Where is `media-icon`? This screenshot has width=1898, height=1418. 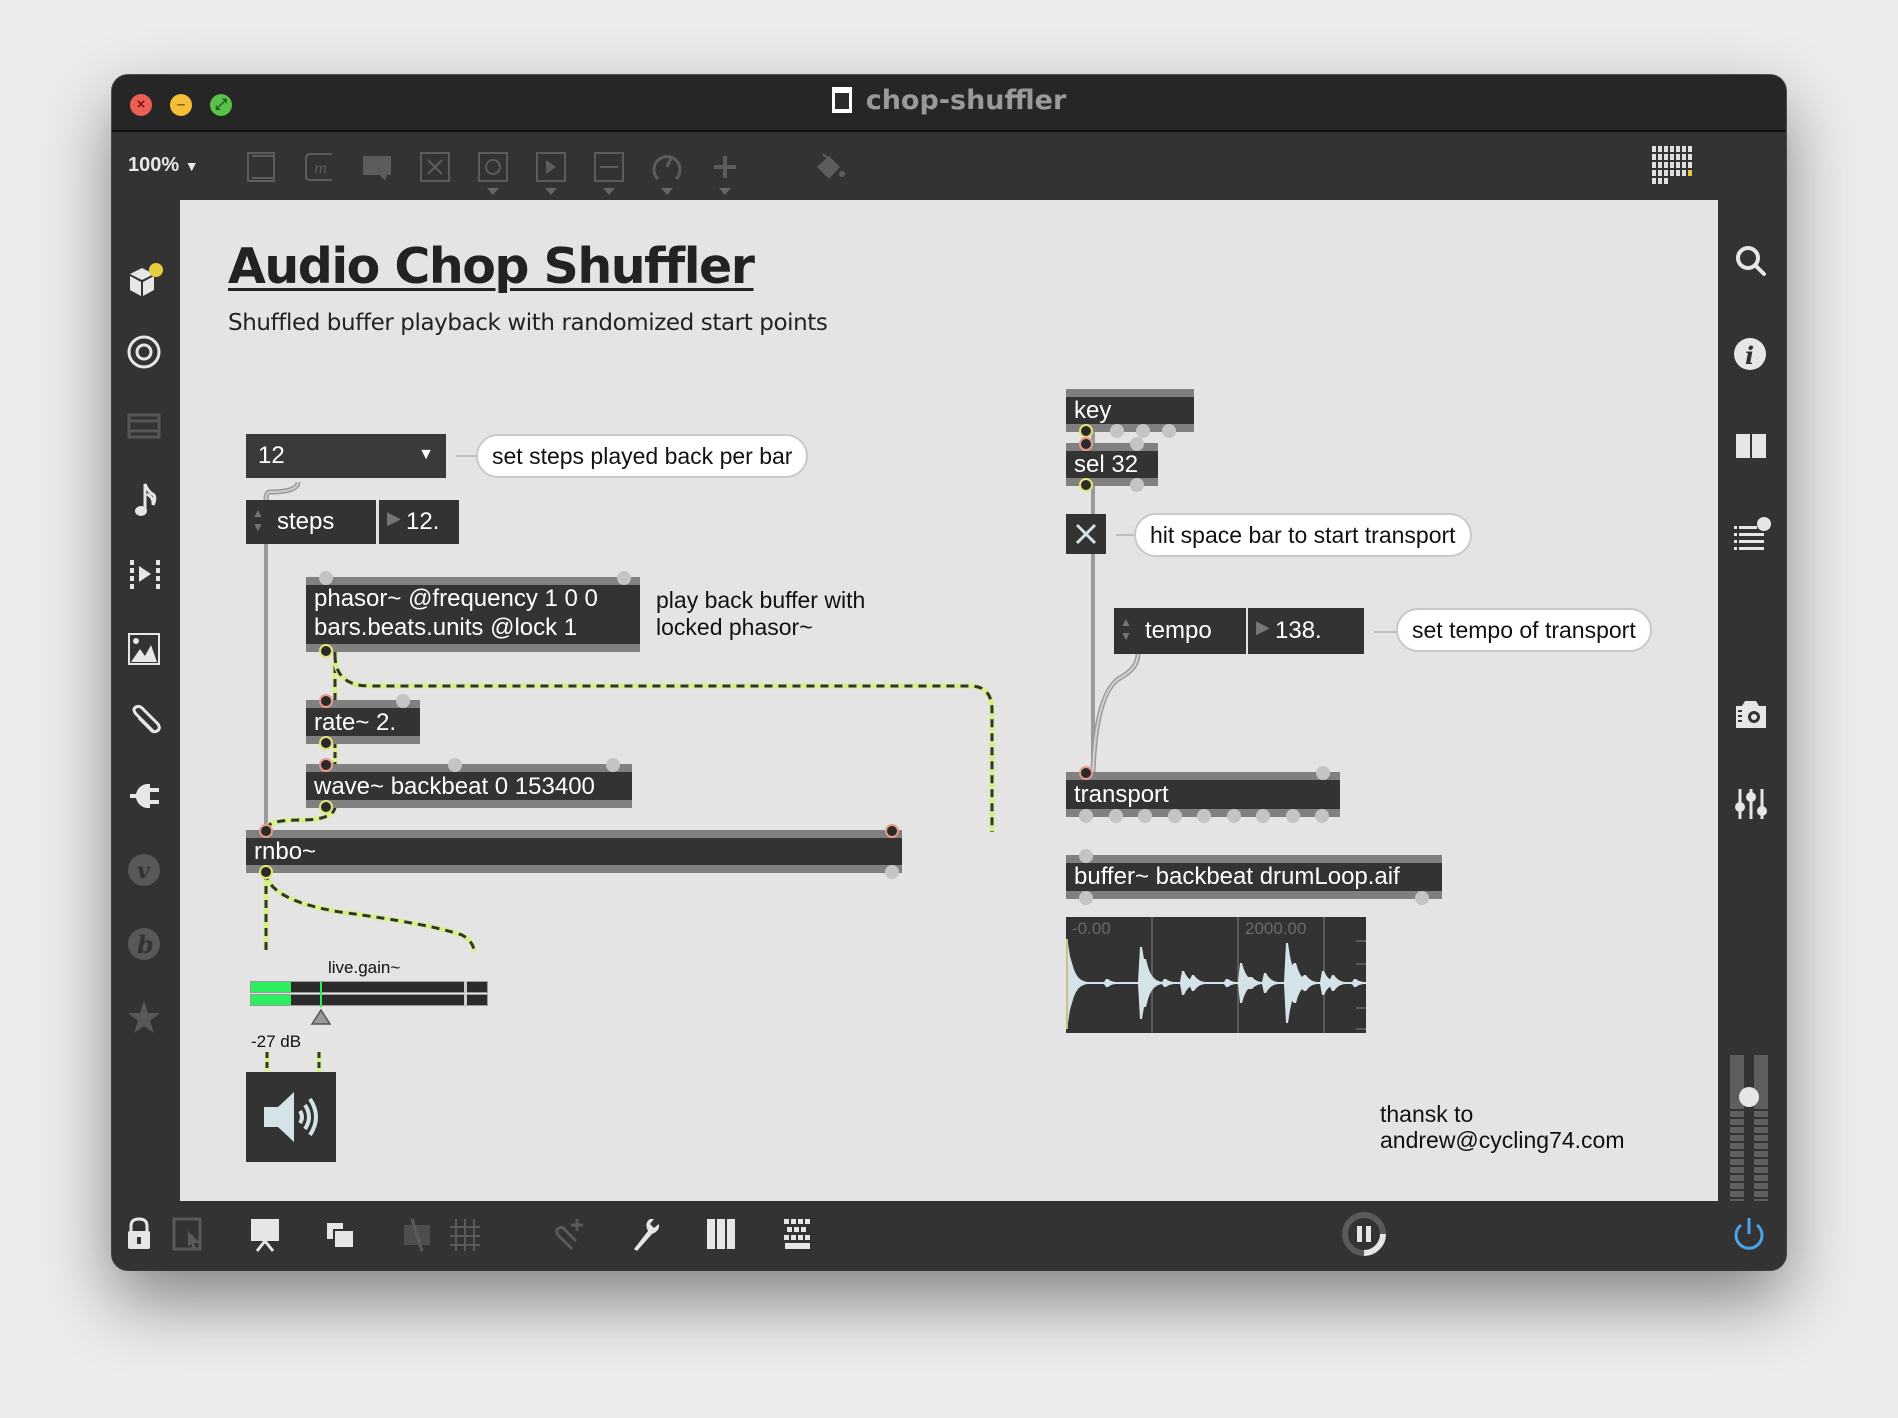 media-icon is located at coordinates (146, 574).